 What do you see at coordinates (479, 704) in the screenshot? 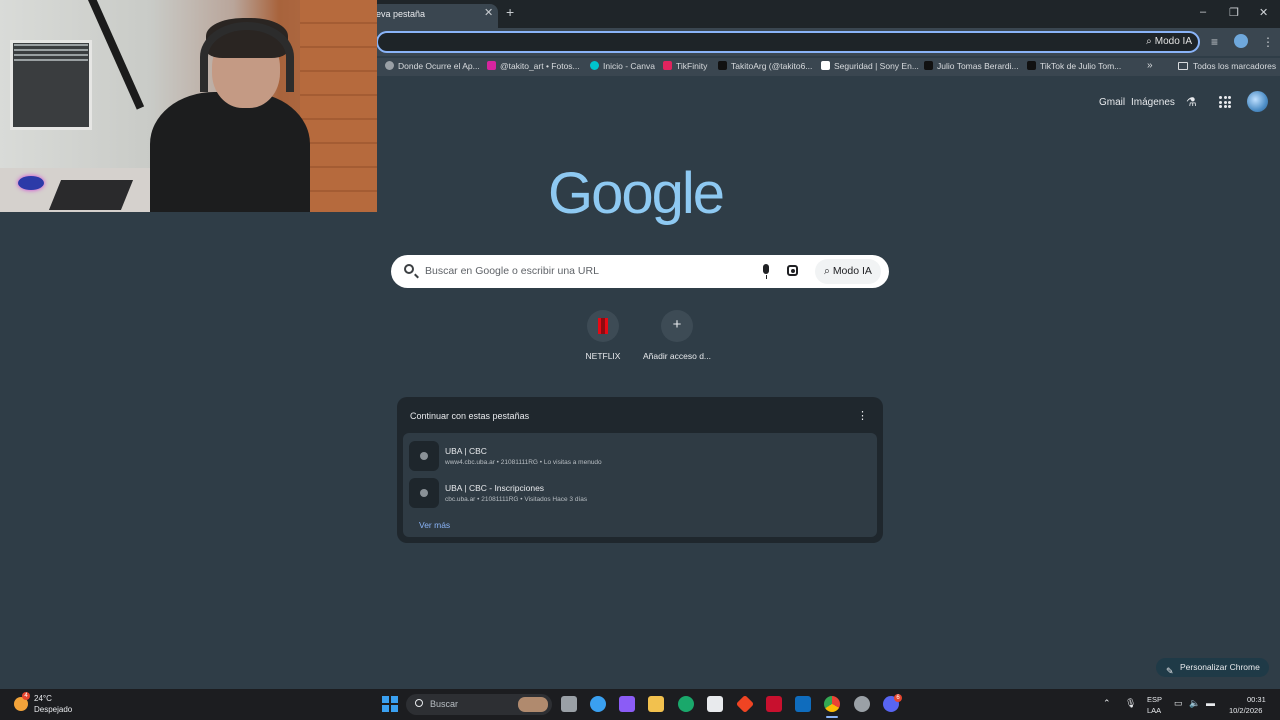
I see `taskbar-search: Buscar` at bounding box center [479, 704].